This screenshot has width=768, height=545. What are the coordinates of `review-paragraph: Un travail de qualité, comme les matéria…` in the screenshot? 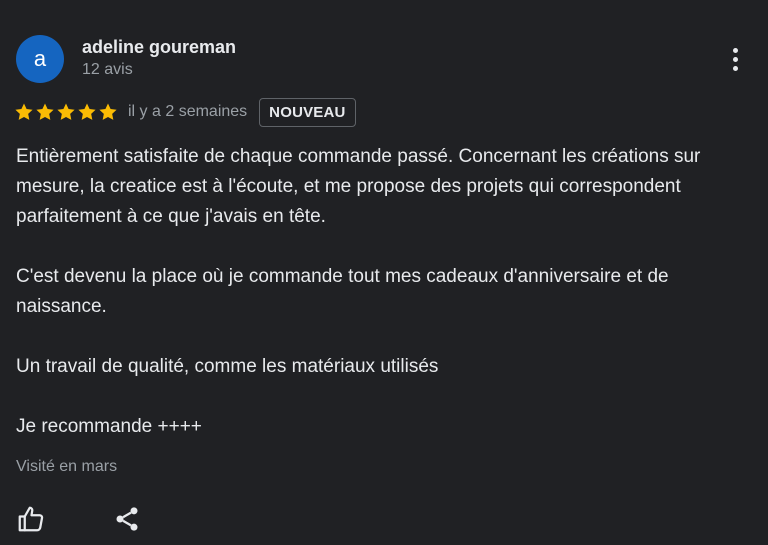 It's located at (227, 366).